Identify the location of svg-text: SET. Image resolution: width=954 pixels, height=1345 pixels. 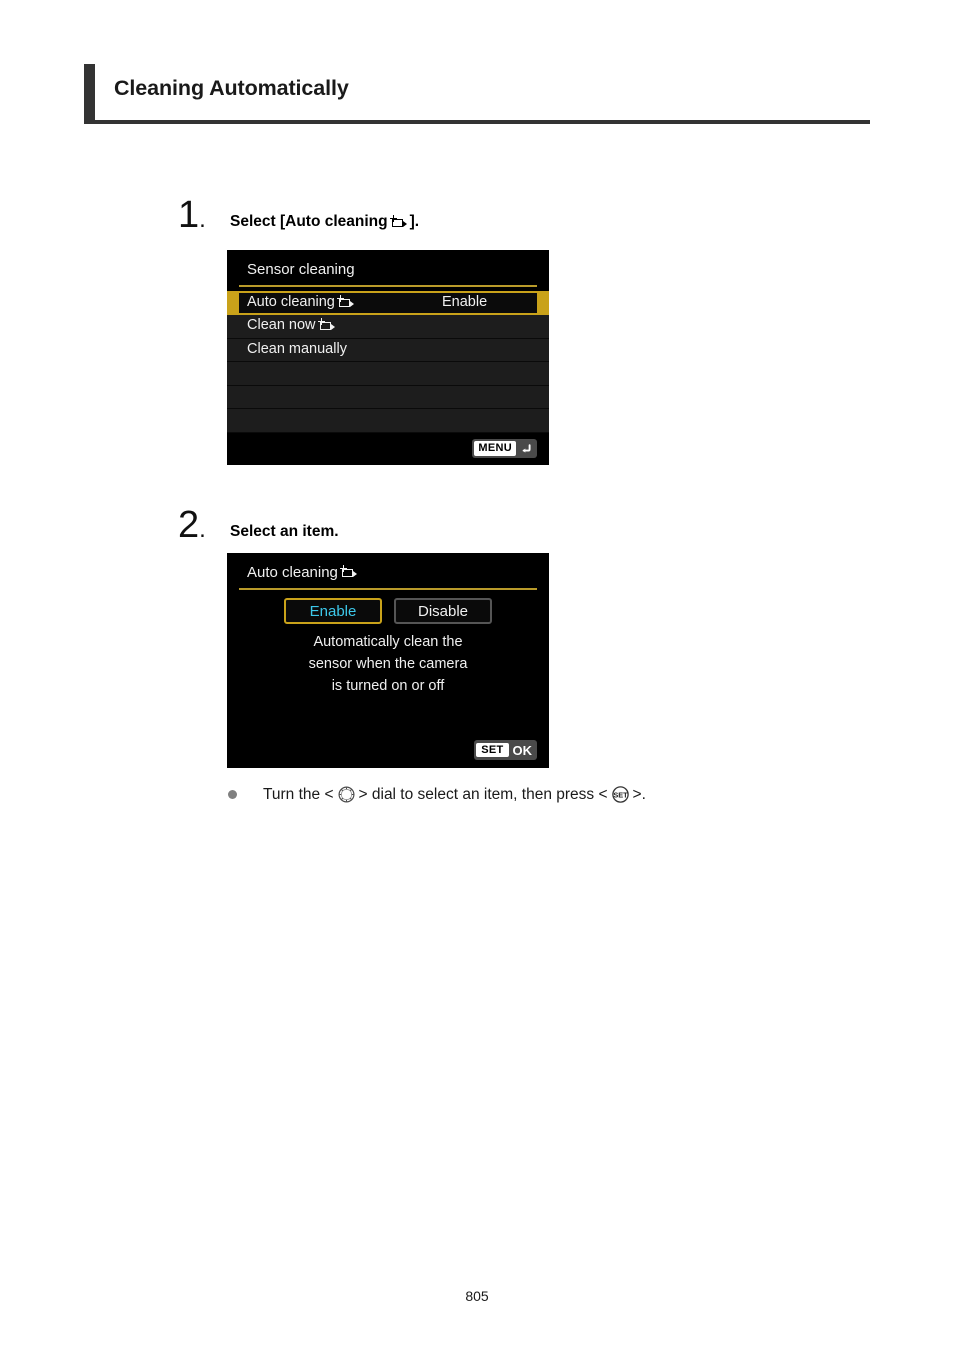
(620, 795).